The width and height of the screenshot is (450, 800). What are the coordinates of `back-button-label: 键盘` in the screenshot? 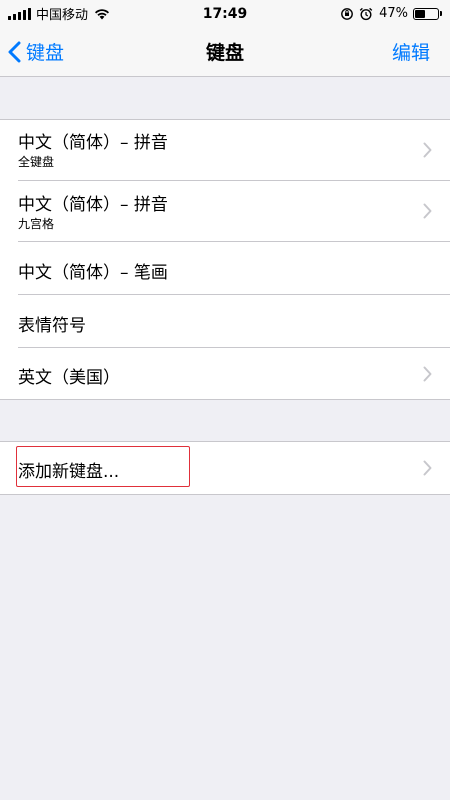 It's located at (45, 53).